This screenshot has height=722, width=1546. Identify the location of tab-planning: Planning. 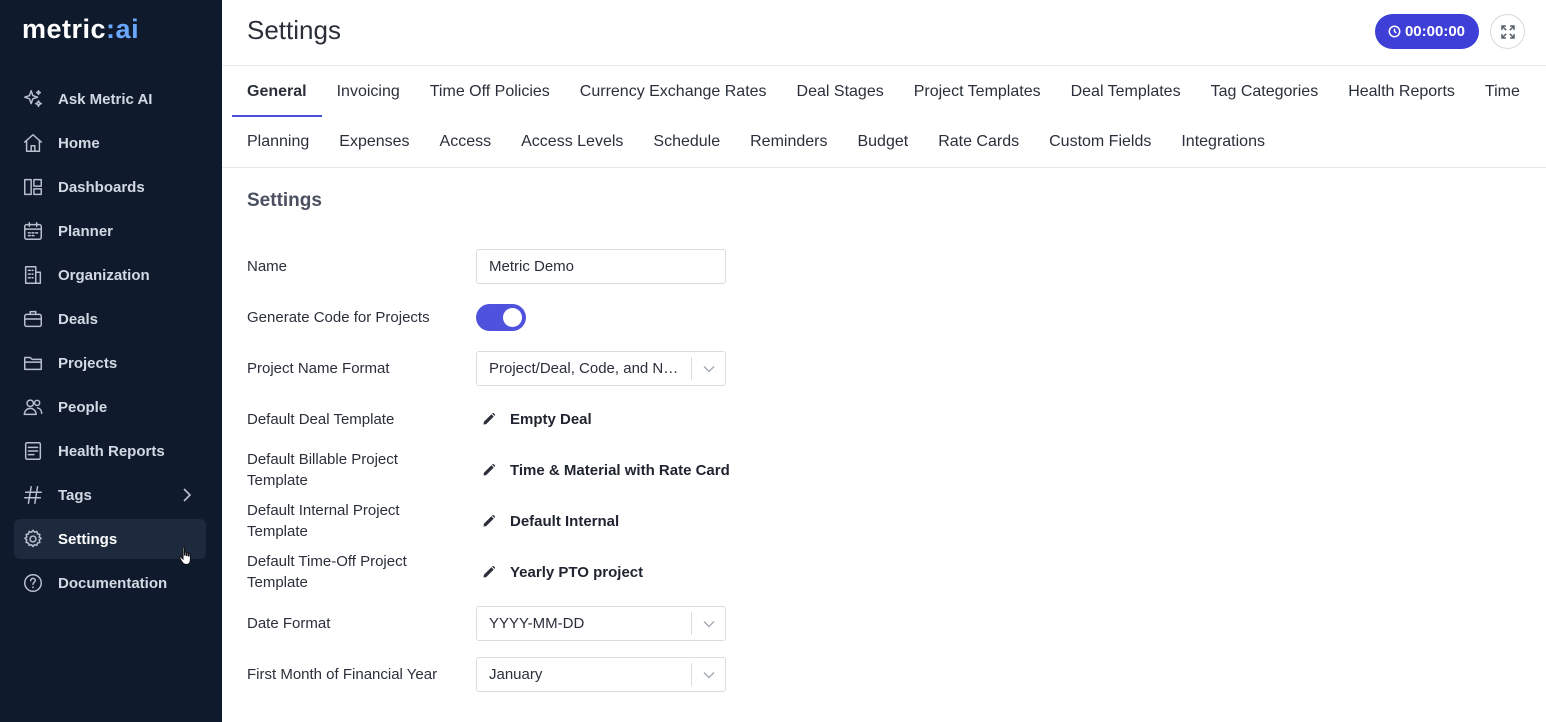
(278, 142).